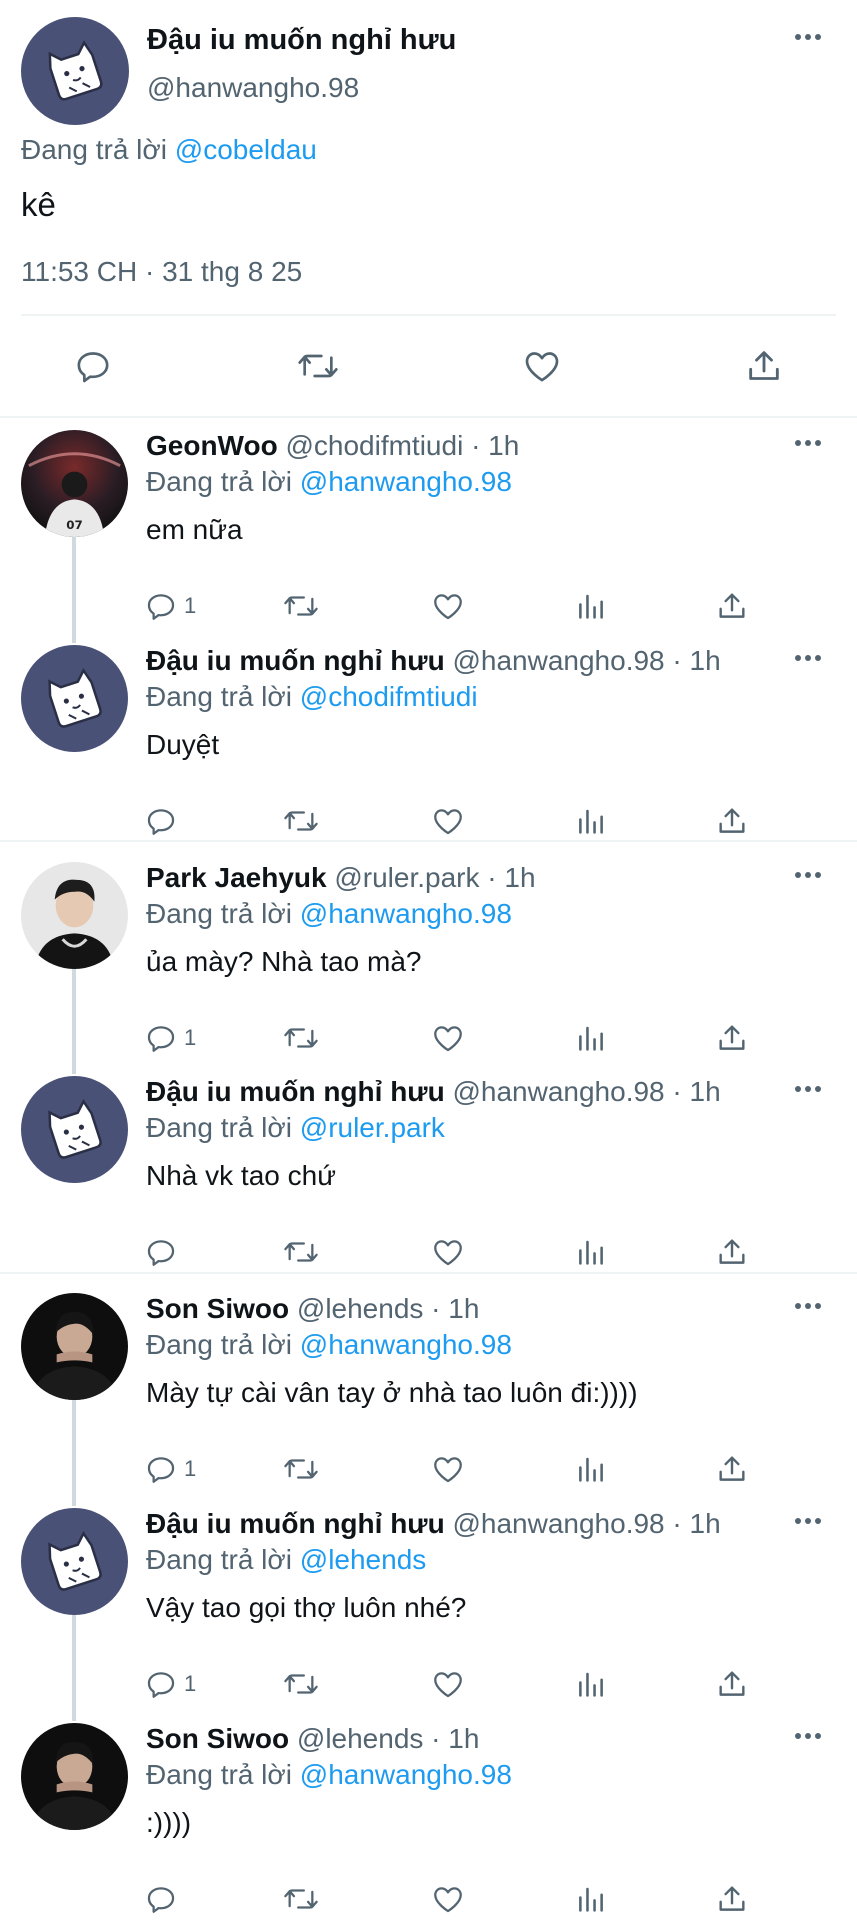  What do you see at coordinates (402, 445) in the screenshot?
I see `author-handle: @chodifmtiudi · 1h` at bounding box center [402, 445].